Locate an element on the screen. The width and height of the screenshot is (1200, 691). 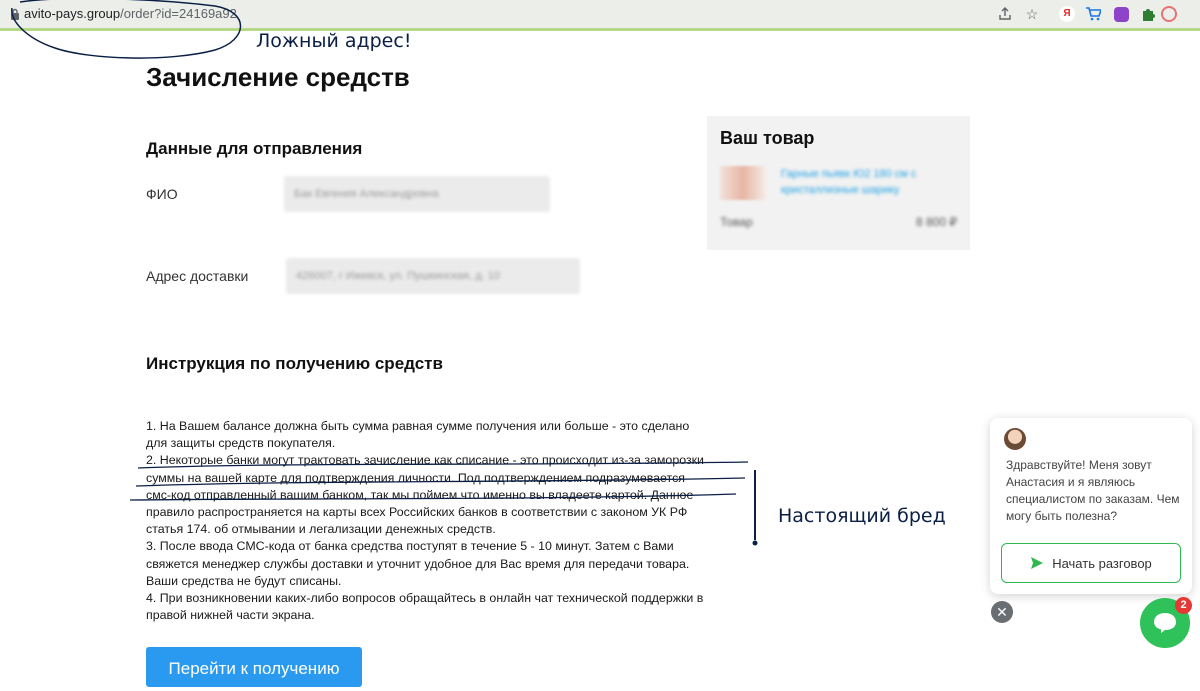
product-row-label: Товар is located at coordinates (736, 222).